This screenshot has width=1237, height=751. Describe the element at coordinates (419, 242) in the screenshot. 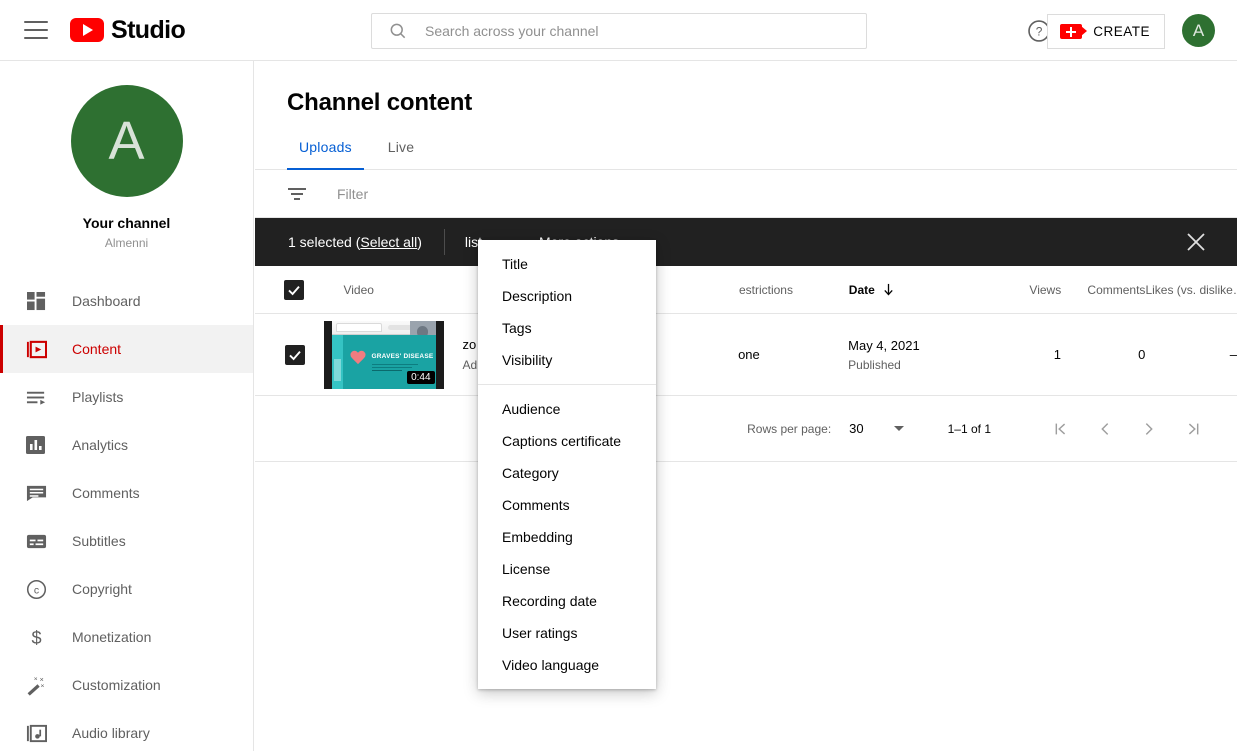

I see `selection-count-tail: )` at that location.